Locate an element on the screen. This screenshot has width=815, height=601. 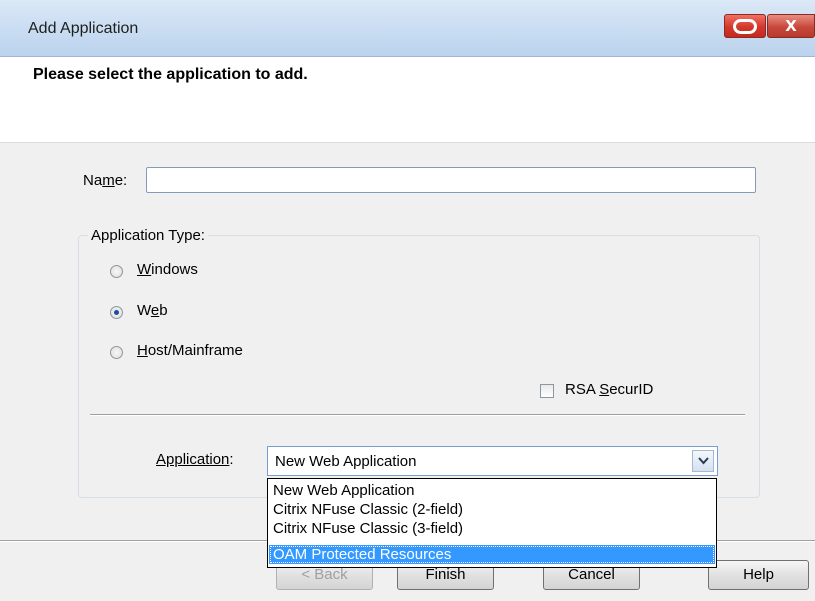
name-field is located at coordinates (451, 180).